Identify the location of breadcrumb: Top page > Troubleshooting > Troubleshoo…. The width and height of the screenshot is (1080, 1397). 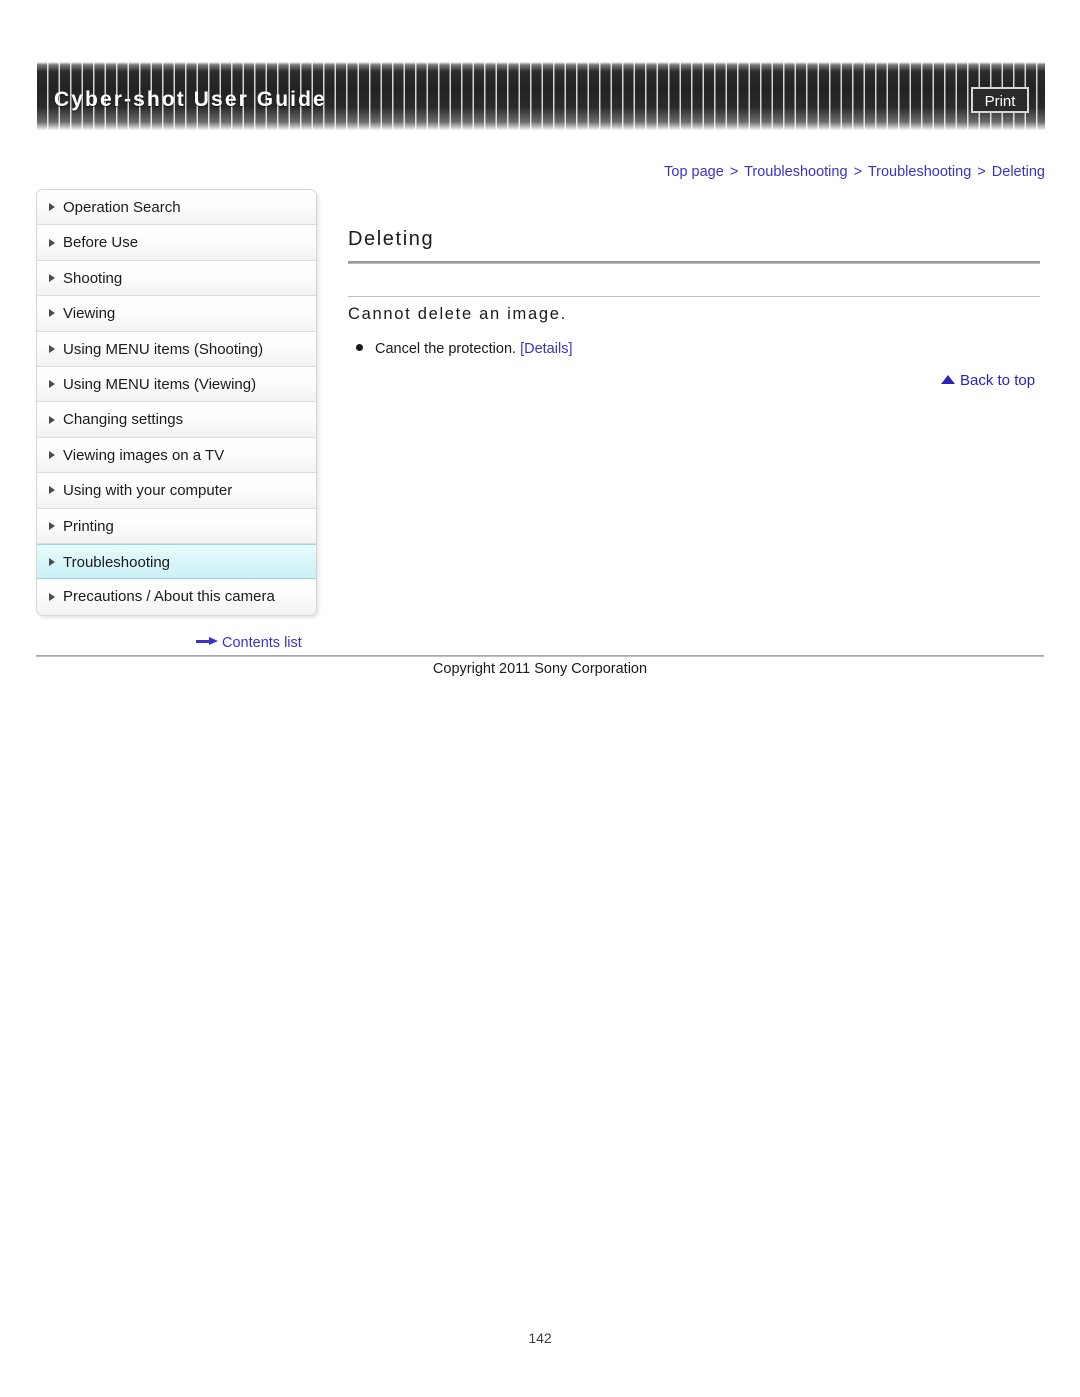
(695, 172).